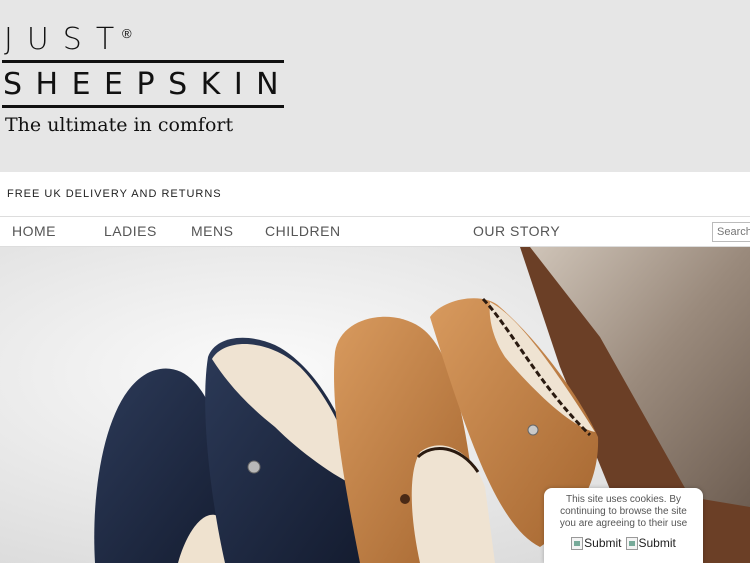 Image resolution: width=750 pixels, height=563 pixels. Describe the element at coordinates (66, 39) in the screenshot. I see `logo-word-just: JUST` at that location.